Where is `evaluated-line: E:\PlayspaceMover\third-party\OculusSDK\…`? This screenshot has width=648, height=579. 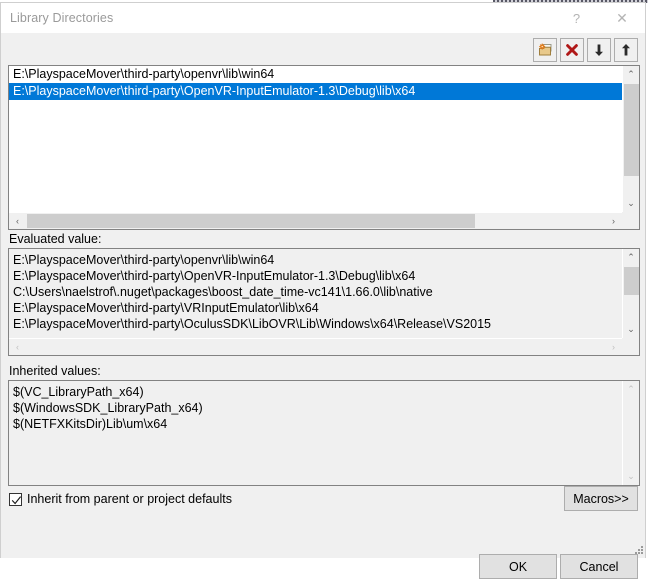
evaluated-line: E:\PlayspaceMover\third-party\OculusSDK\… is located at coordinates (252, 324).